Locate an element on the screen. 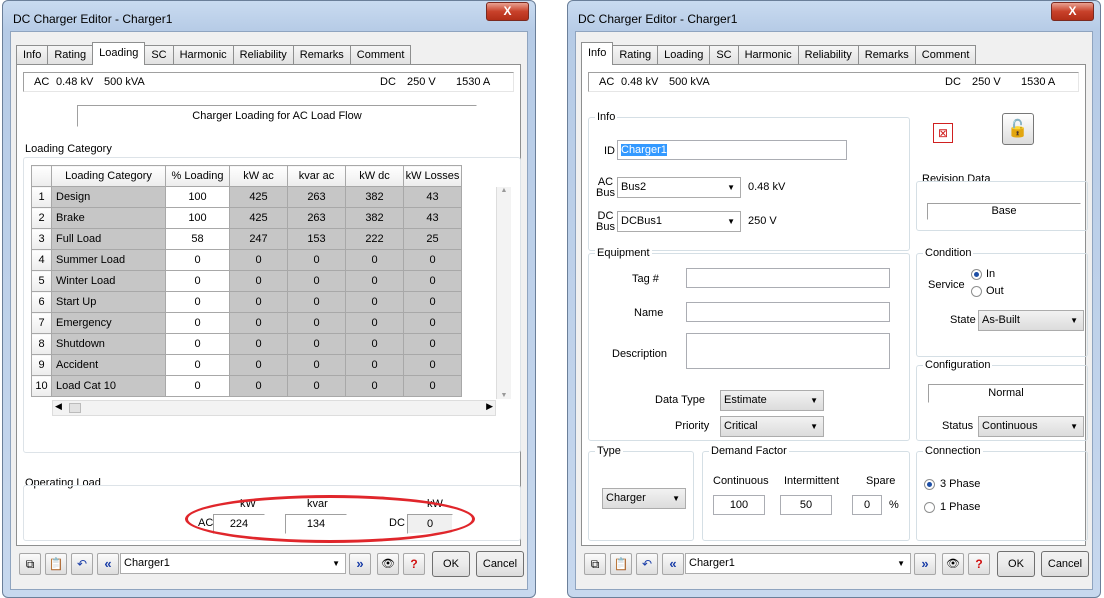 This screenshot has height=598, width=1104. continuous-field: 100 is located at coordinates (739, 505).